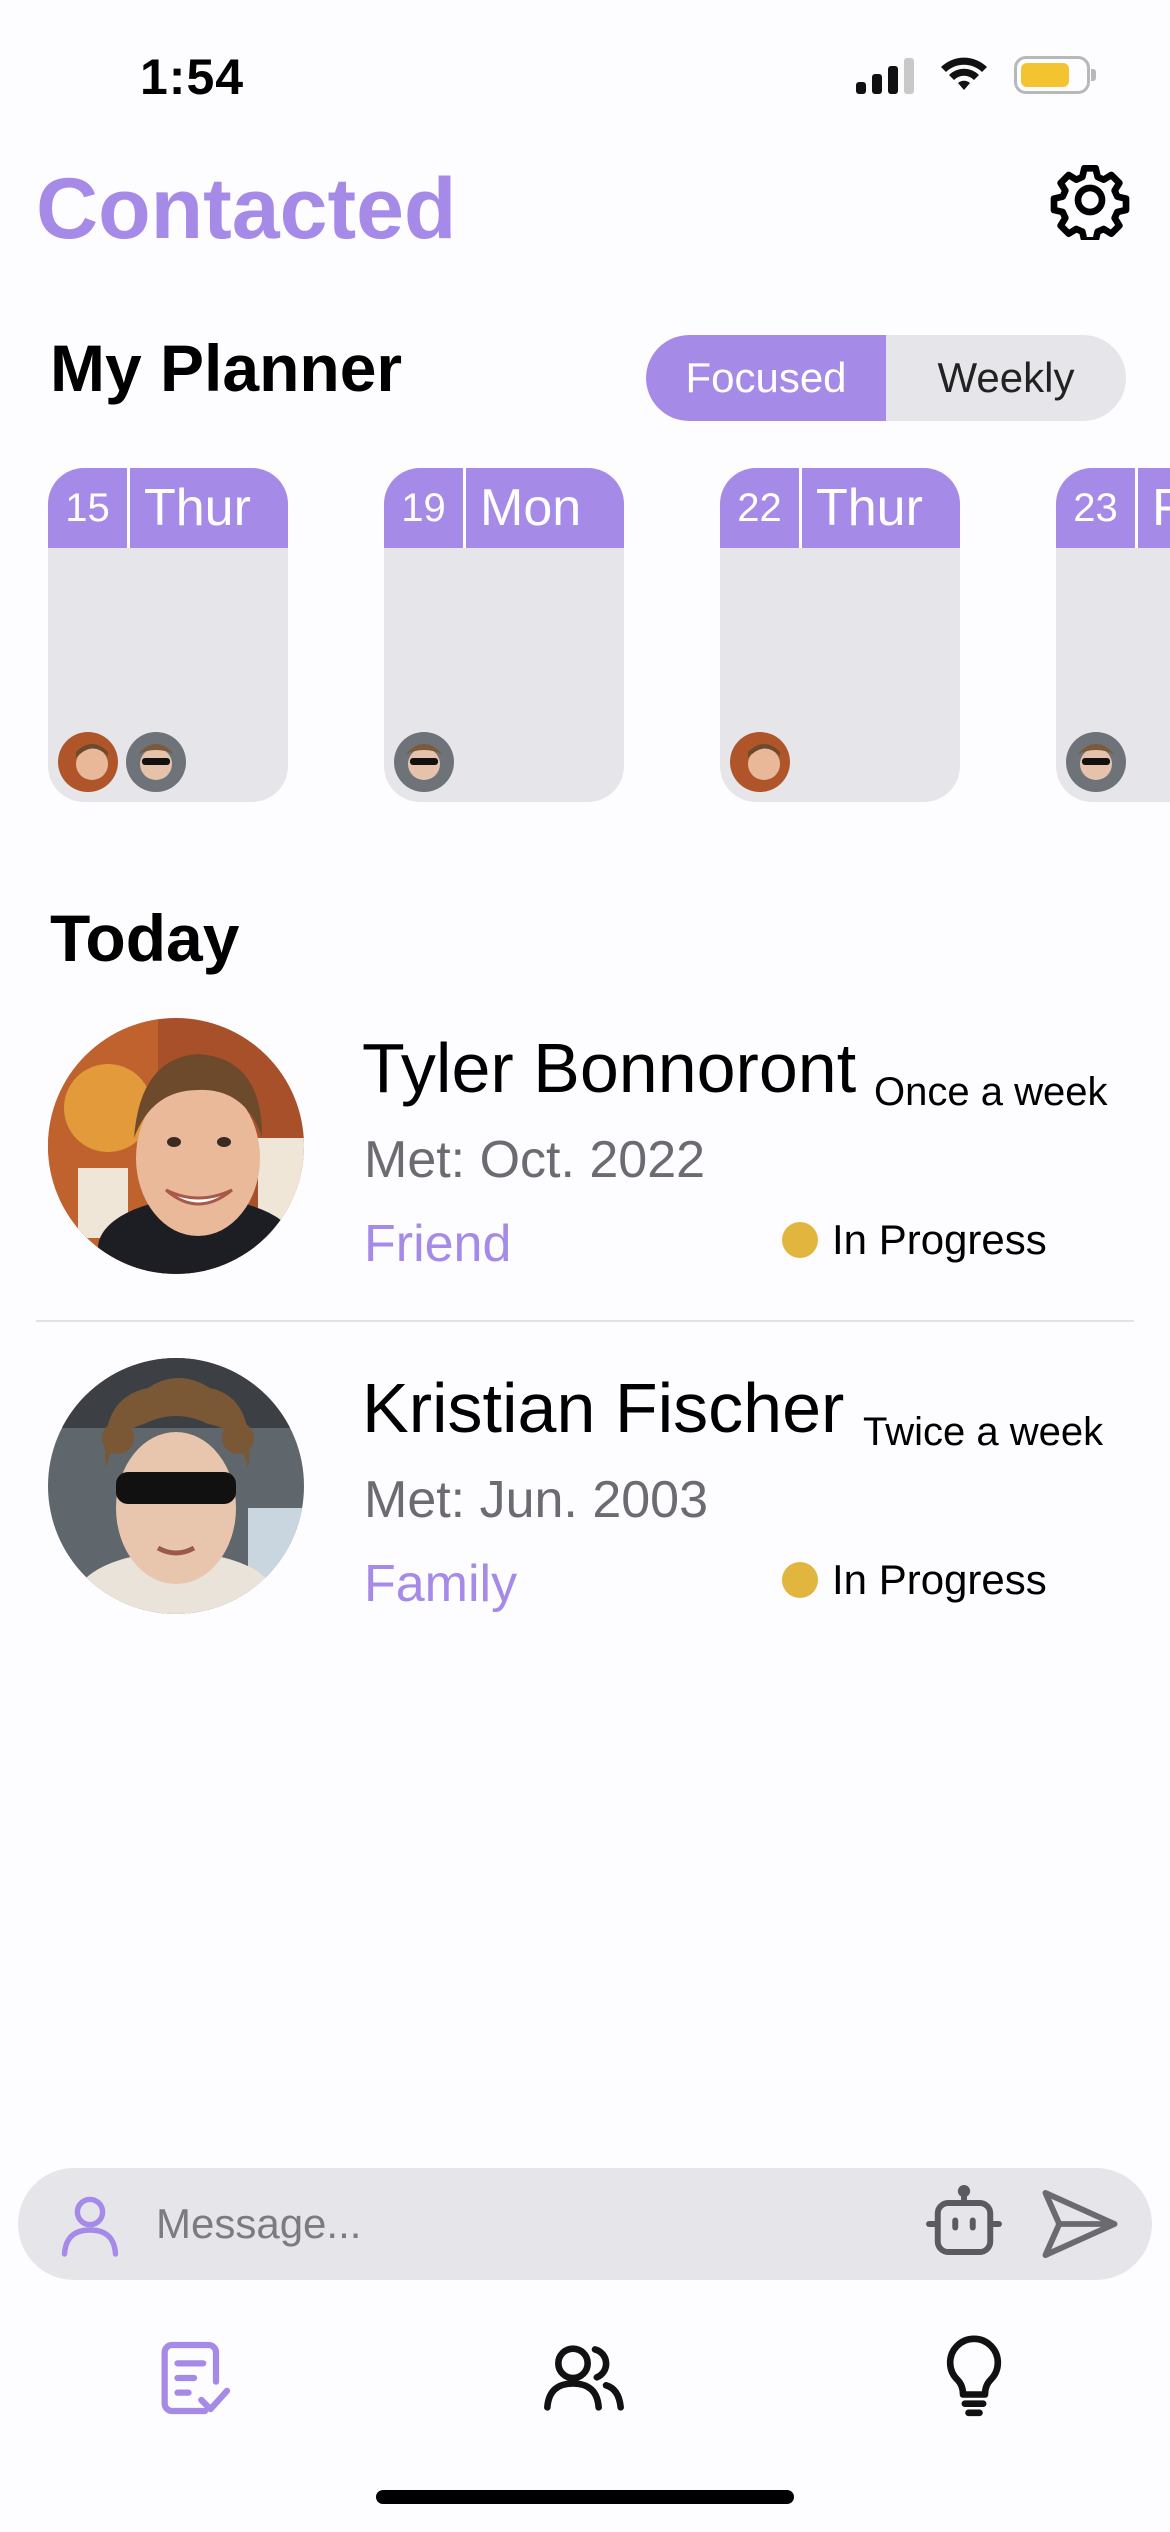  Describe the element at coordinates (991, 1092) in the screenshot. I see `contact-frequency: Once a week` at that location.